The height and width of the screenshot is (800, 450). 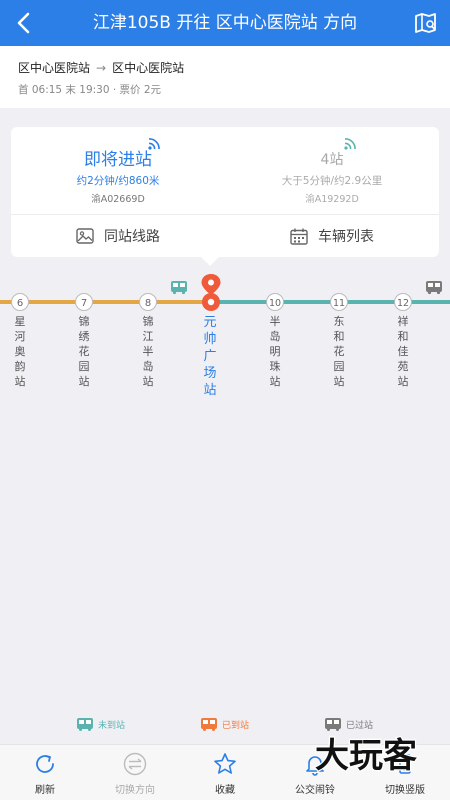 I want to click on refresh-button: 刷新, so click(x=45, y=772).